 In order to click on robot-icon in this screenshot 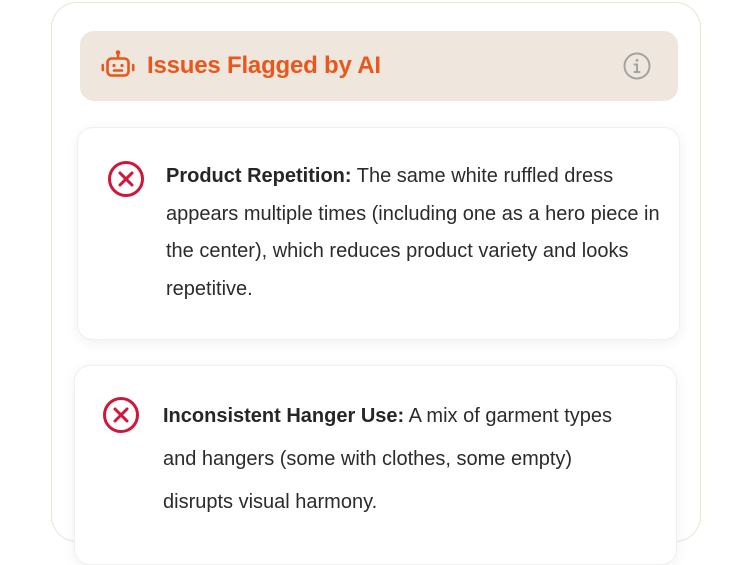, I will do `click(118, 63)`.